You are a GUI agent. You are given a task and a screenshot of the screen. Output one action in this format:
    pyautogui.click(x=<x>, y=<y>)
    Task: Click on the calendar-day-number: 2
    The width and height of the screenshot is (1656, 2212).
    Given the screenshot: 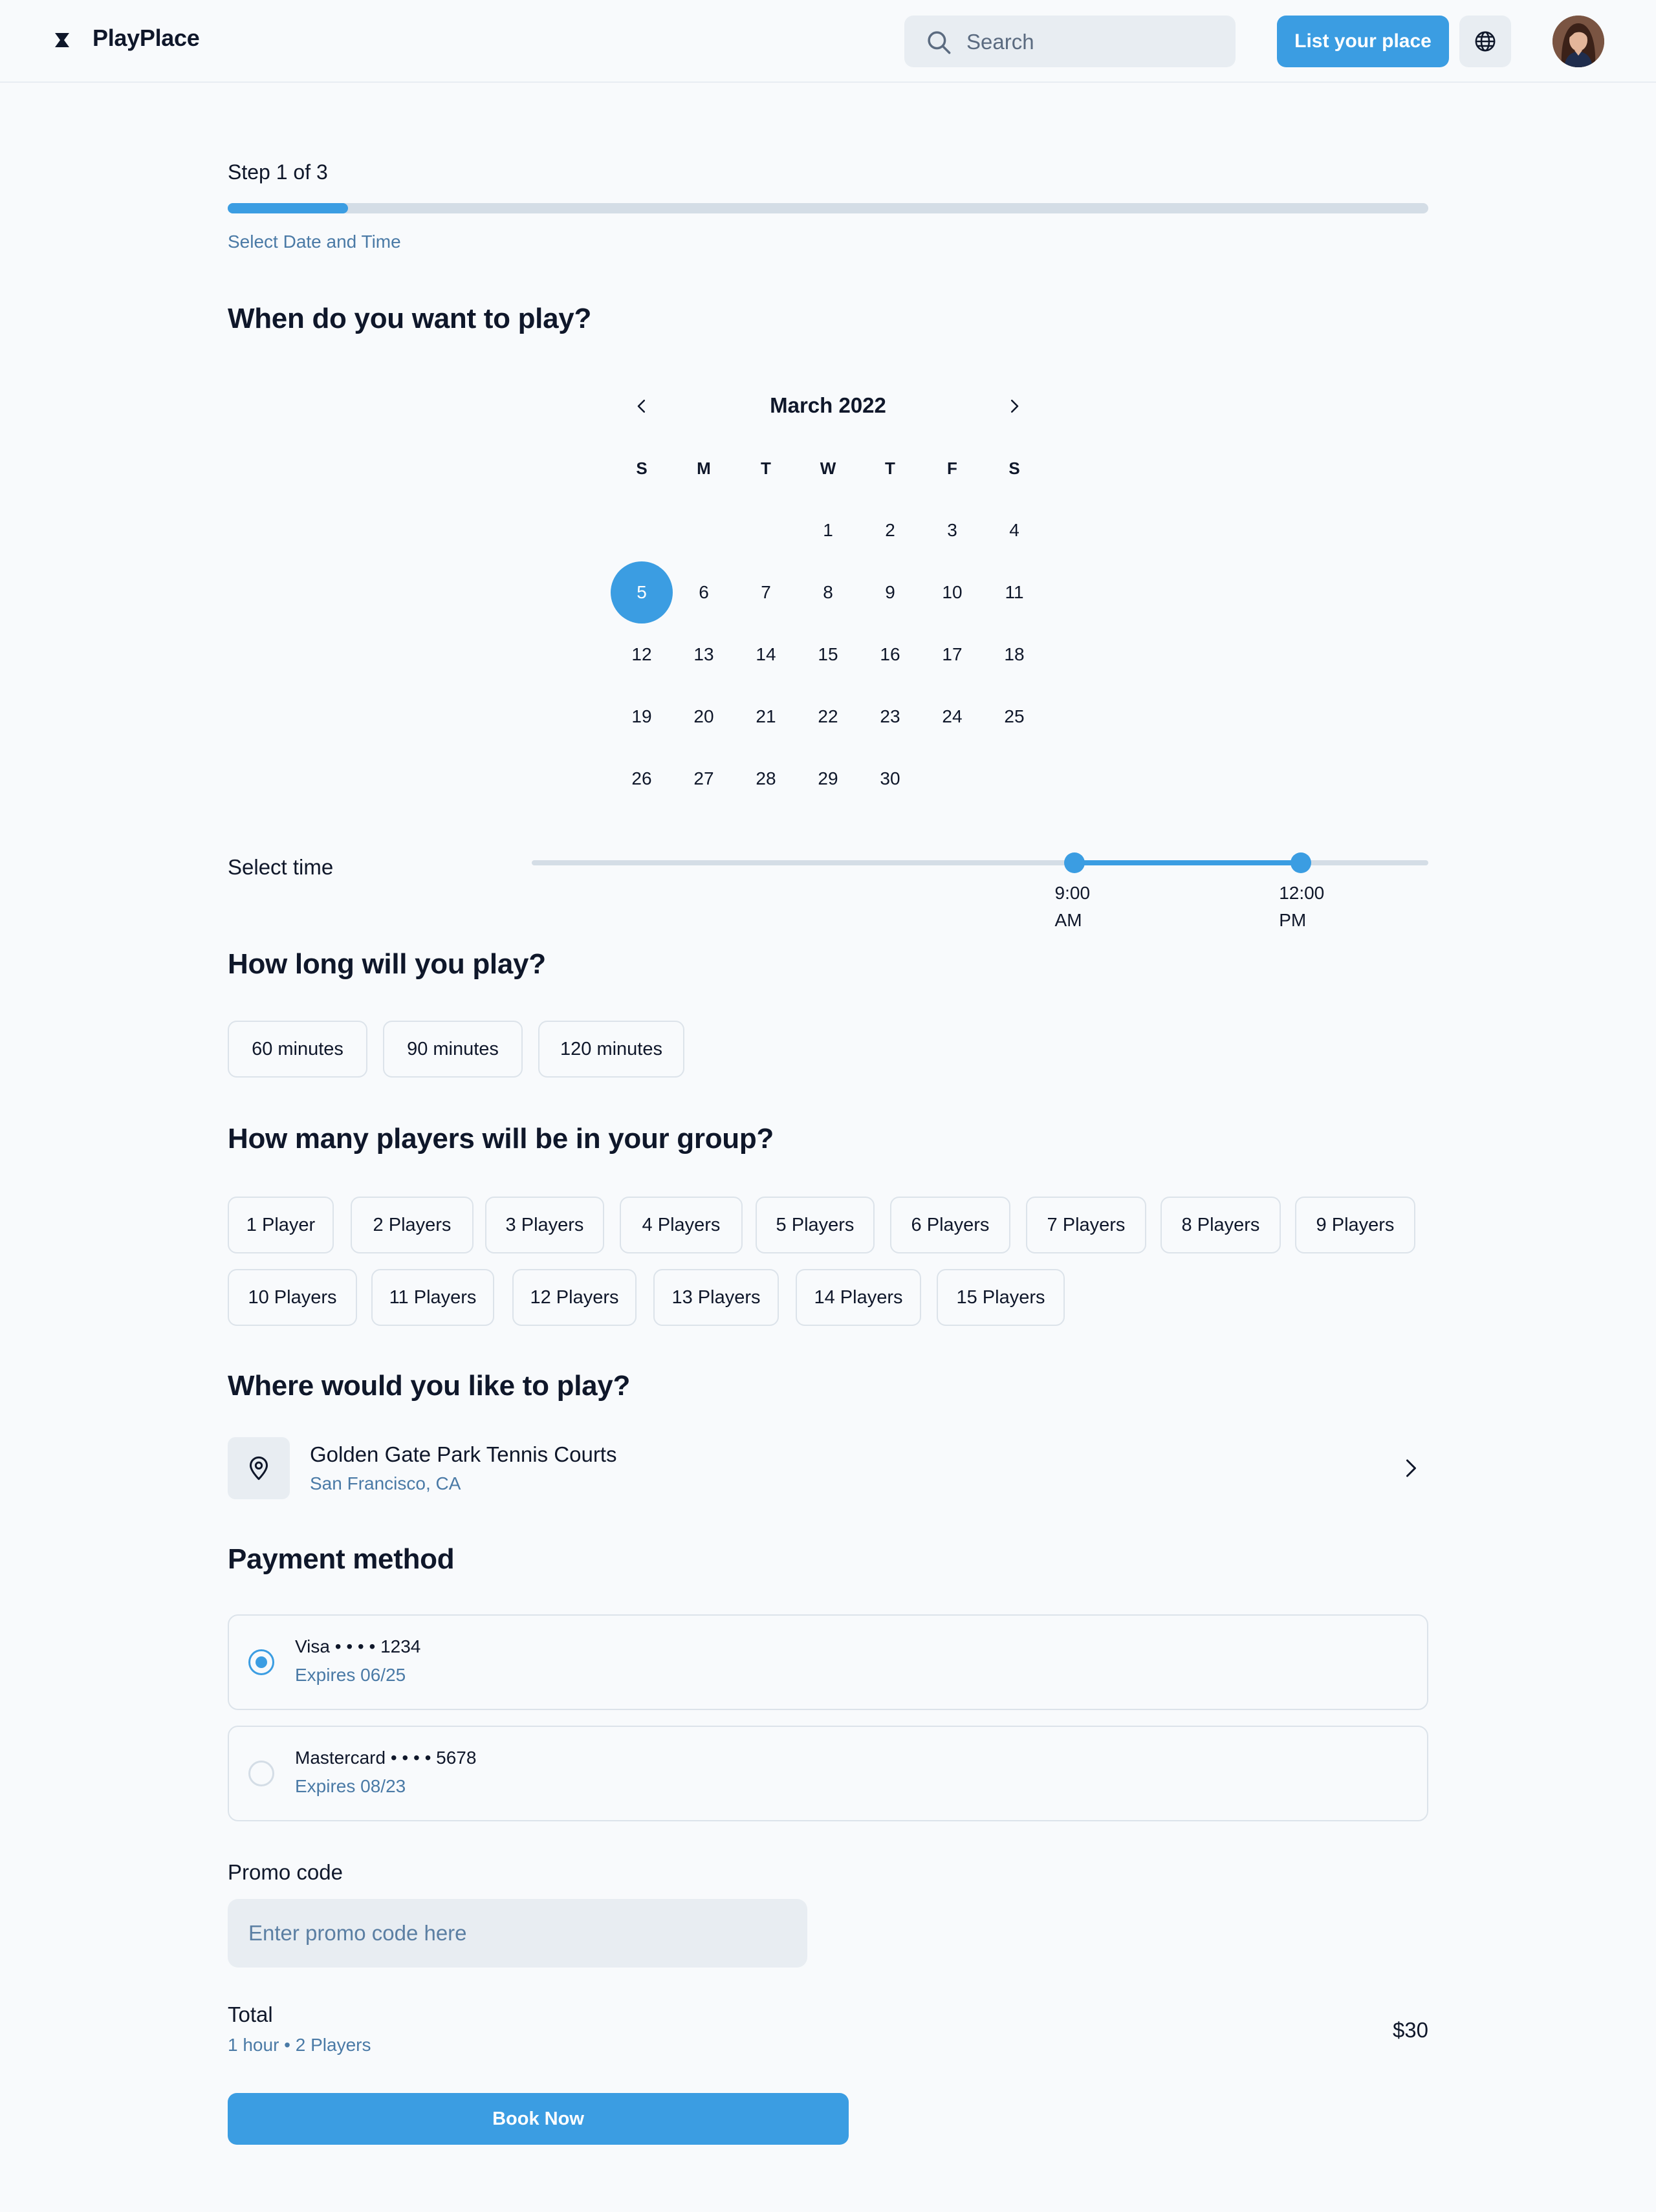 What is the action you would take?
    pyautogui.click(x=890, y=530)
    